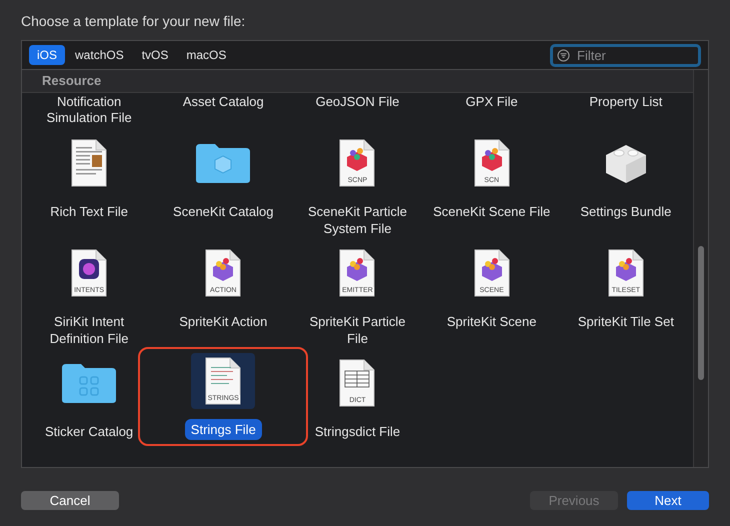  Describe the element at coordinates (625, 321) in the screenshot. I see `template-label: SpriteKit Tile Set` at that location.